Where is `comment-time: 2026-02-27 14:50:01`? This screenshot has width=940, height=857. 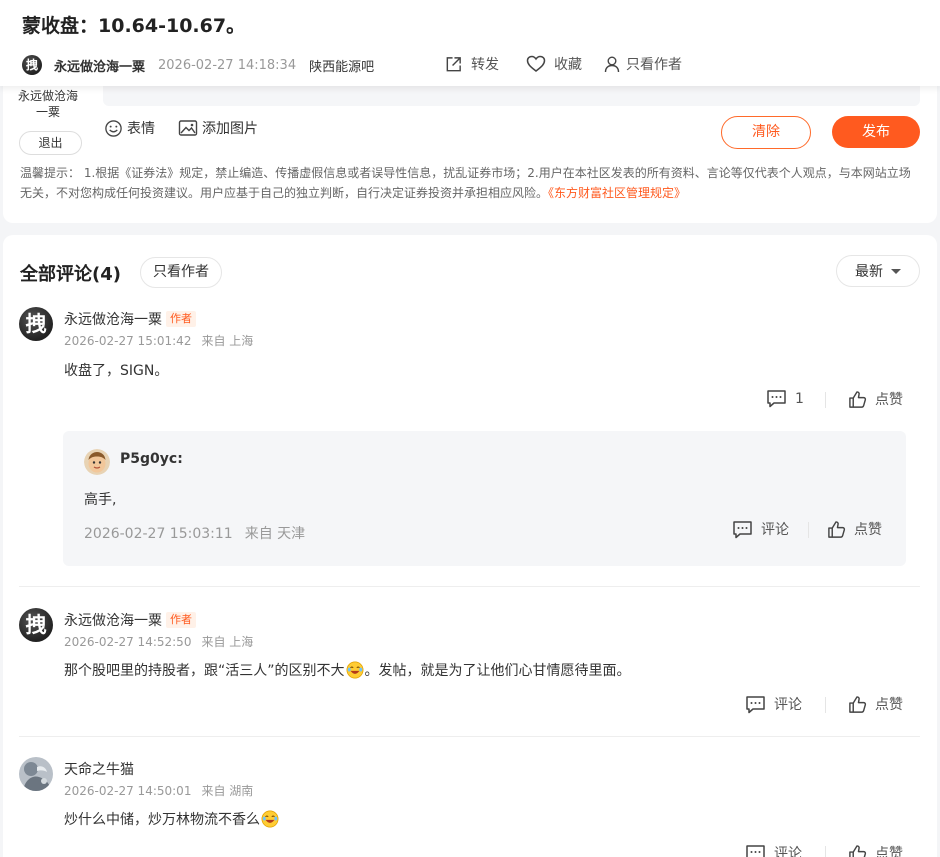
comment-time: 2026-02-27 14:50:01 is located at coordinates (128, 791).